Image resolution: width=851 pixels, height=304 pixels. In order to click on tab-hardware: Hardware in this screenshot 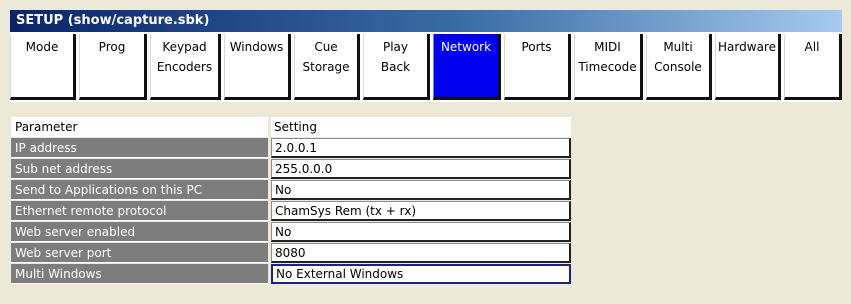, I will do `click(748, 67)`.